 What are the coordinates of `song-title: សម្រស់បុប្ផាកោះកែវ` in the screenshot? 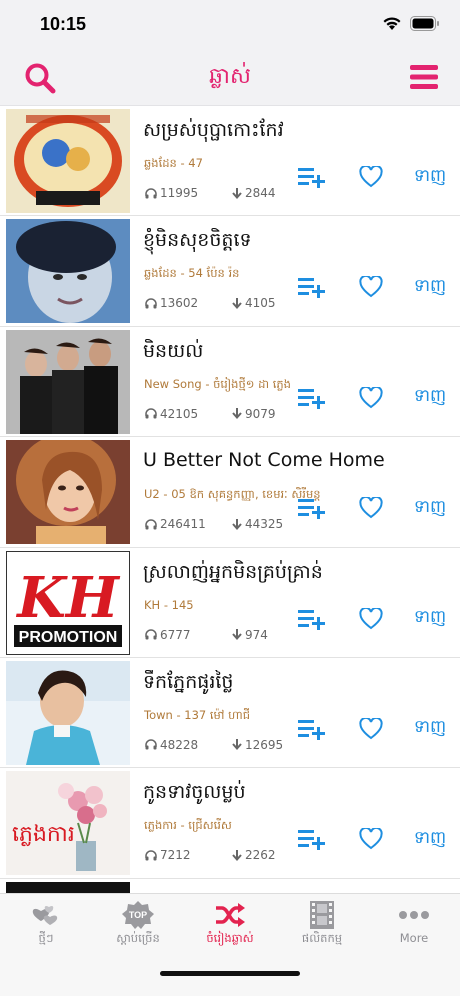 It's located at (213, 130).